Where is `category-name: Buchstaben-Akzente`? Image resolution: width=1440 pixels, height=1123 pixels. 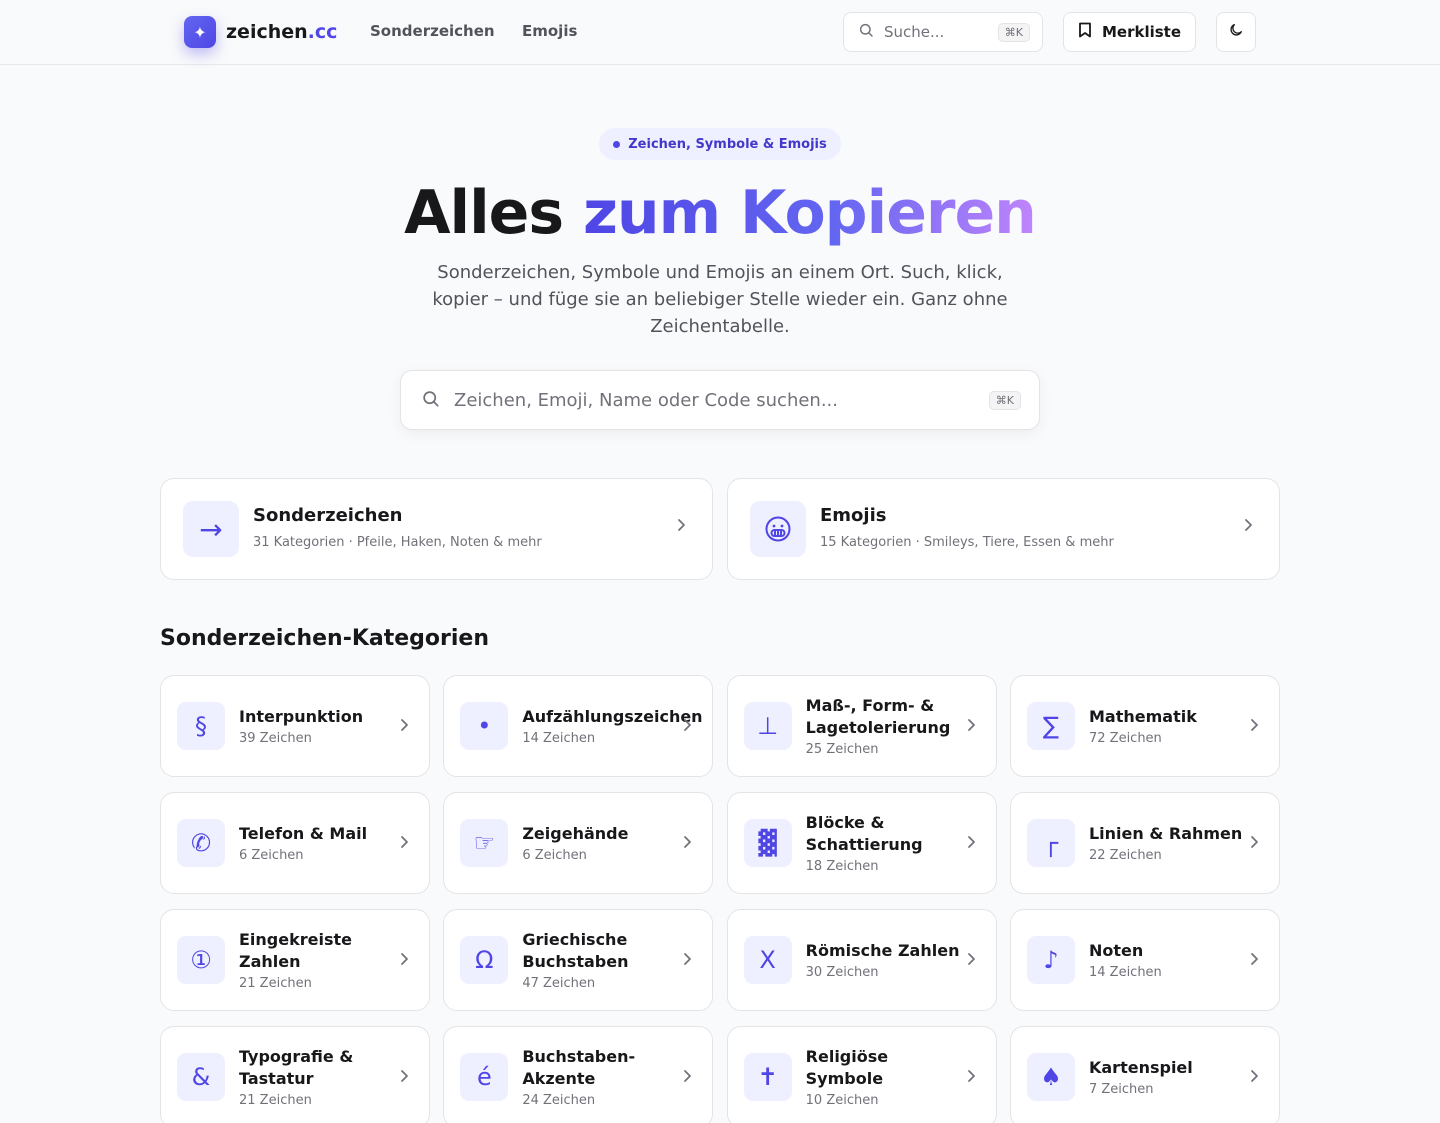 category-name: Buchstaben-Akzente is located at coordinates (579, 1067).